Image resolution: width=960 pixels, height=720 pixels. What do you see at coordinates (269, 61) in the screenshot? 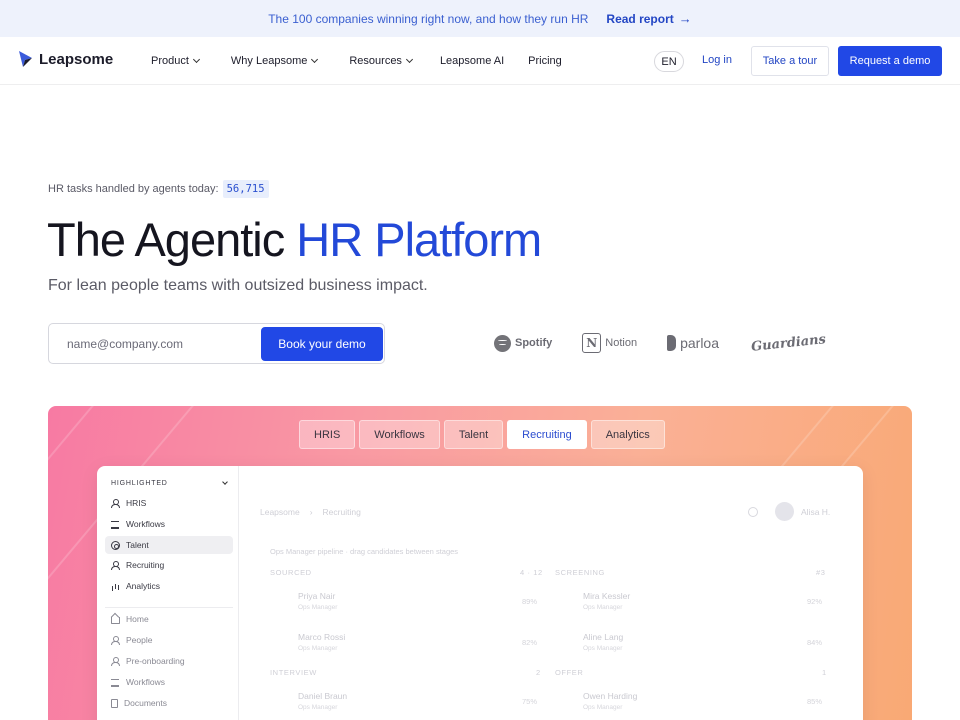
I see `nav-why-leapsome-label: Why Leapsome` at bounding box center [269, 61].